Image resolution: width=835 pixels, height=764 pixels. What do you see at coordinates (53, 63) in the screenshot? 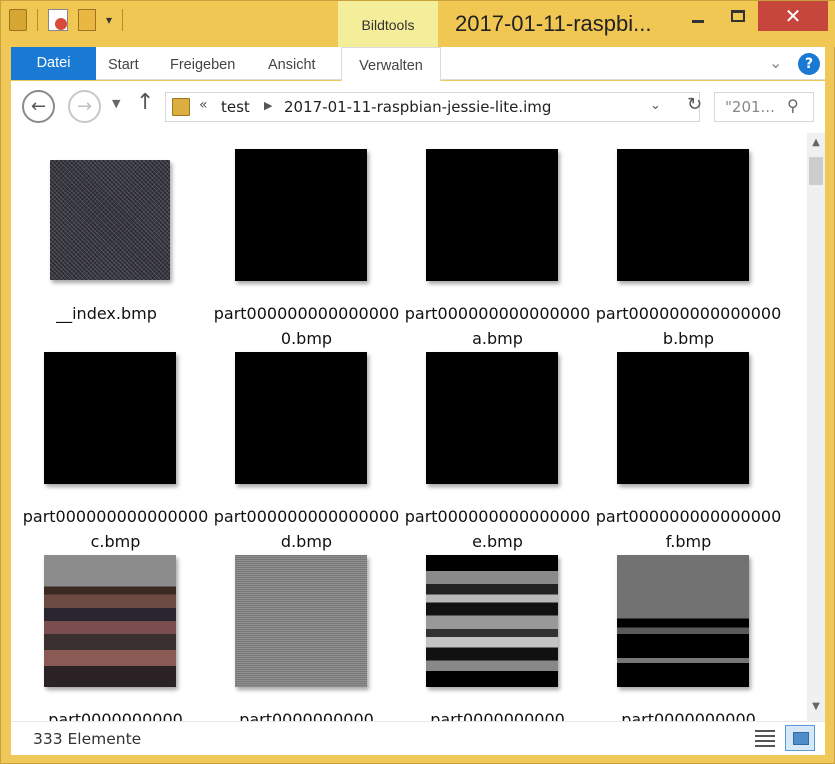
I see `tab-datei: Datei` at bounding box center [53, 63].